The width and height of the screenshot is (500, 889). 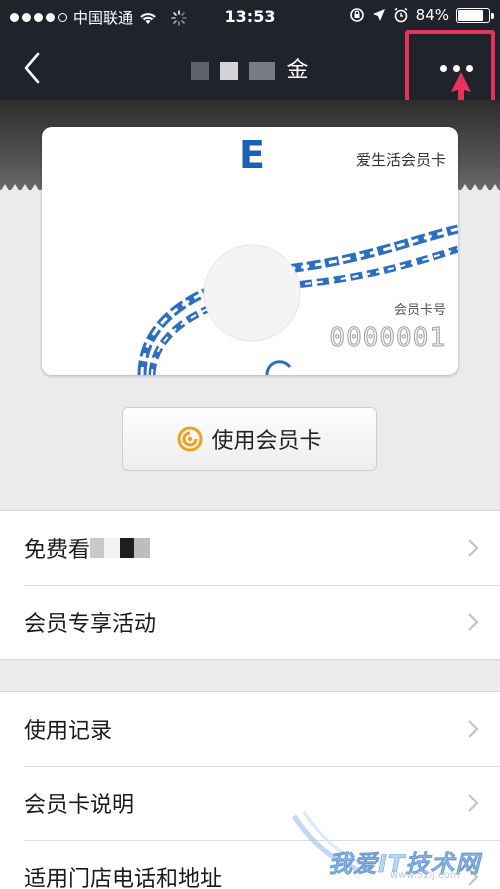 What do you see at coordinates (90, 624) in the screenshot?
I see `list-item-label: 会员专享活动` at bounding box center [90, 624].